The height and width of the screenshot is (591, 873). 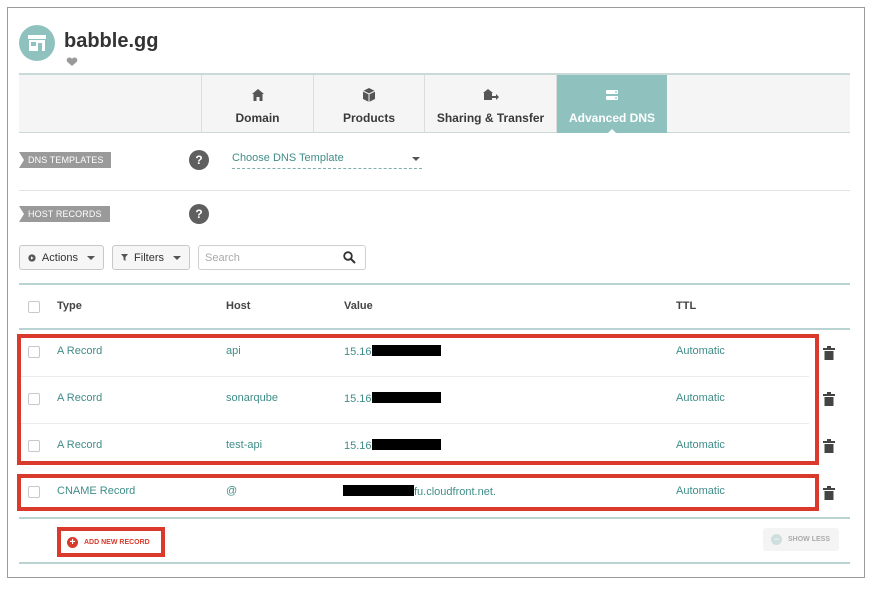 What do you see at coordinates (349, 257) in the screenshot?
I see `search-icon` at bounding box center [349, 257].